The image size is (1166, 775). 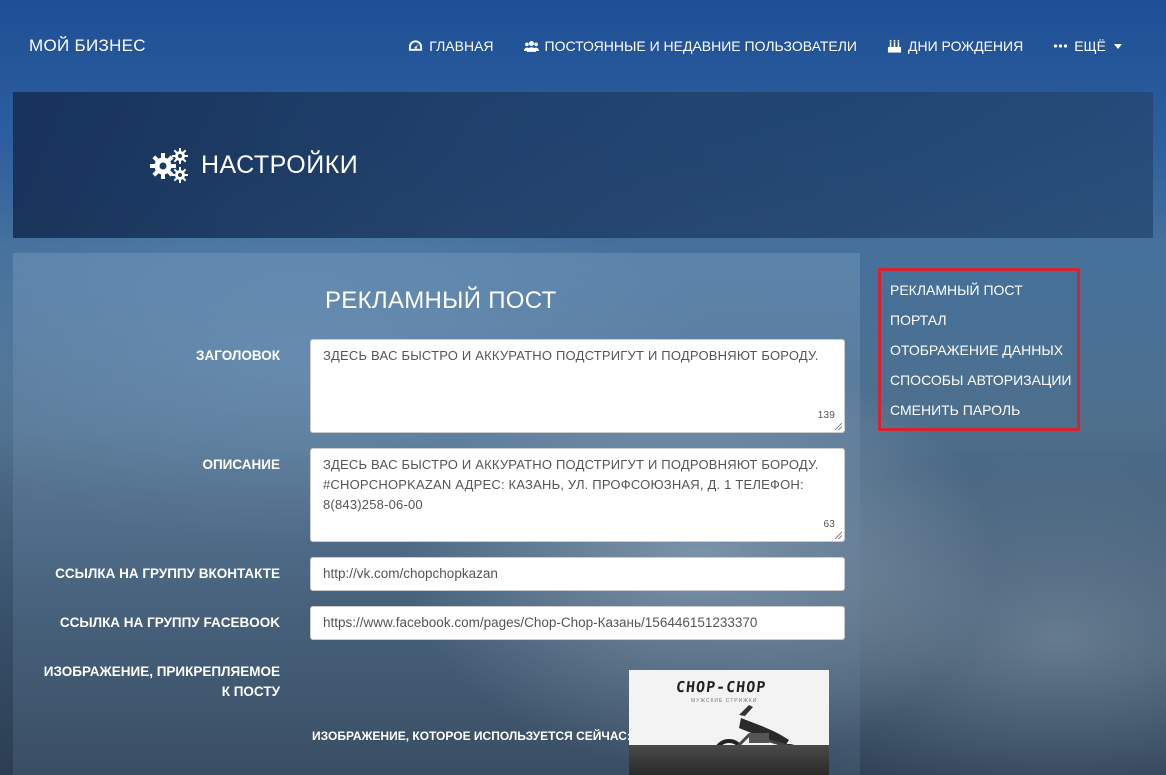 What do you see at coordinates (241, 464) in the screenshot?
I see `description-field-label: ОПИСАНИЕ` at bounding box center [241, 464].